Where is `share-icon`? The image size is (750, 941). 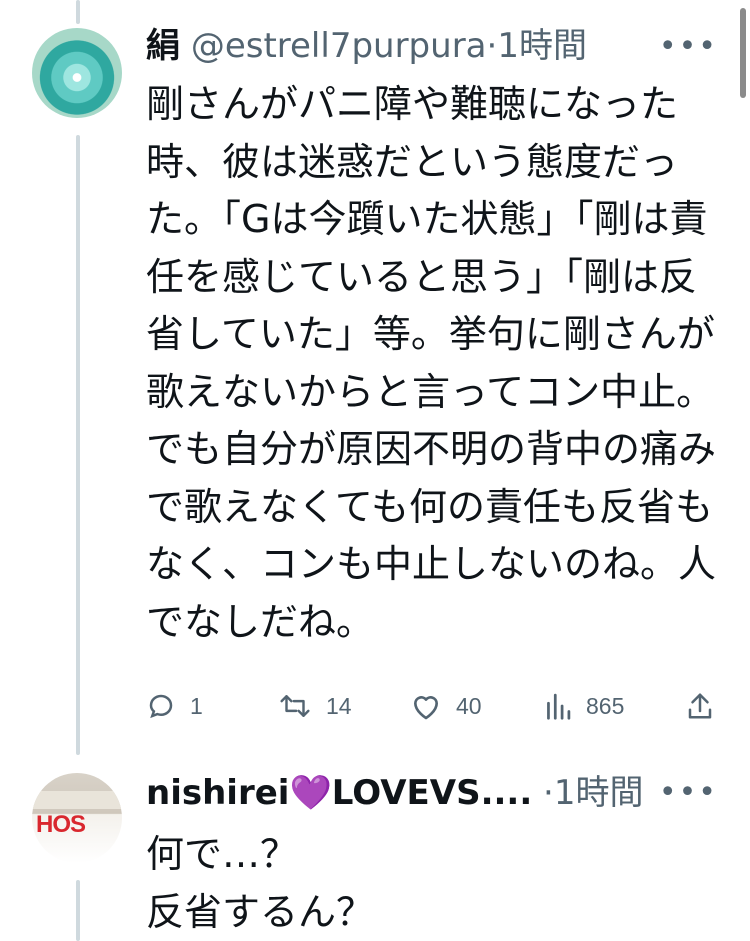 share-icon is located at coordinates (700, 706).